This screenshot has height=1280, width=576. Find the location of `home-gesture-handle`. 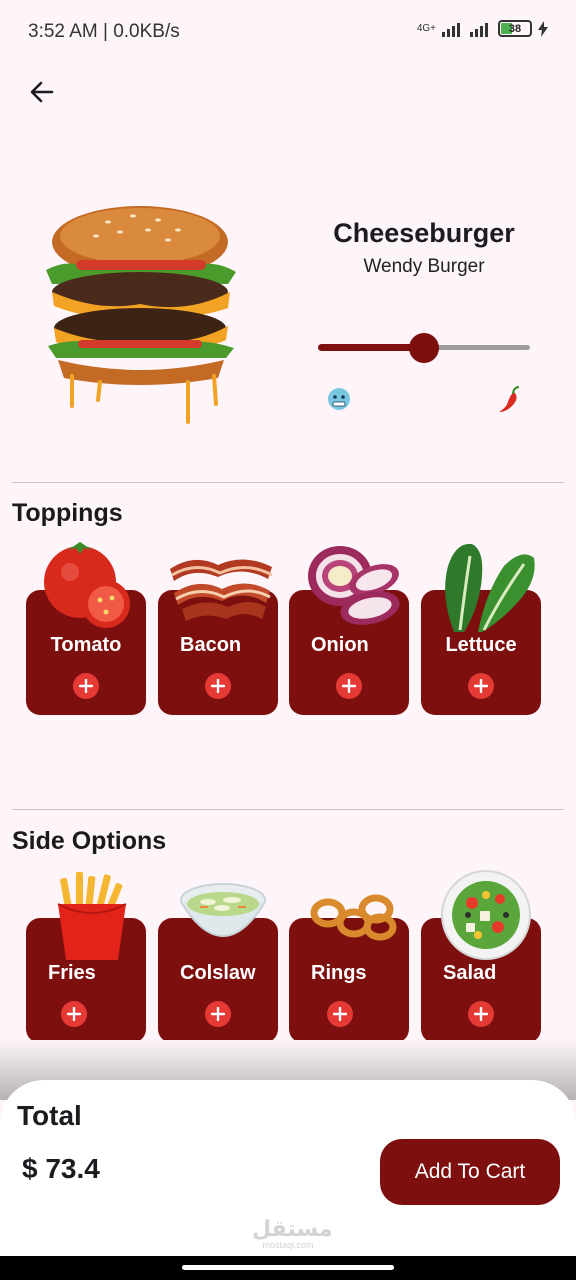

home-gesture-handle is located at coordinates (288, 1267).